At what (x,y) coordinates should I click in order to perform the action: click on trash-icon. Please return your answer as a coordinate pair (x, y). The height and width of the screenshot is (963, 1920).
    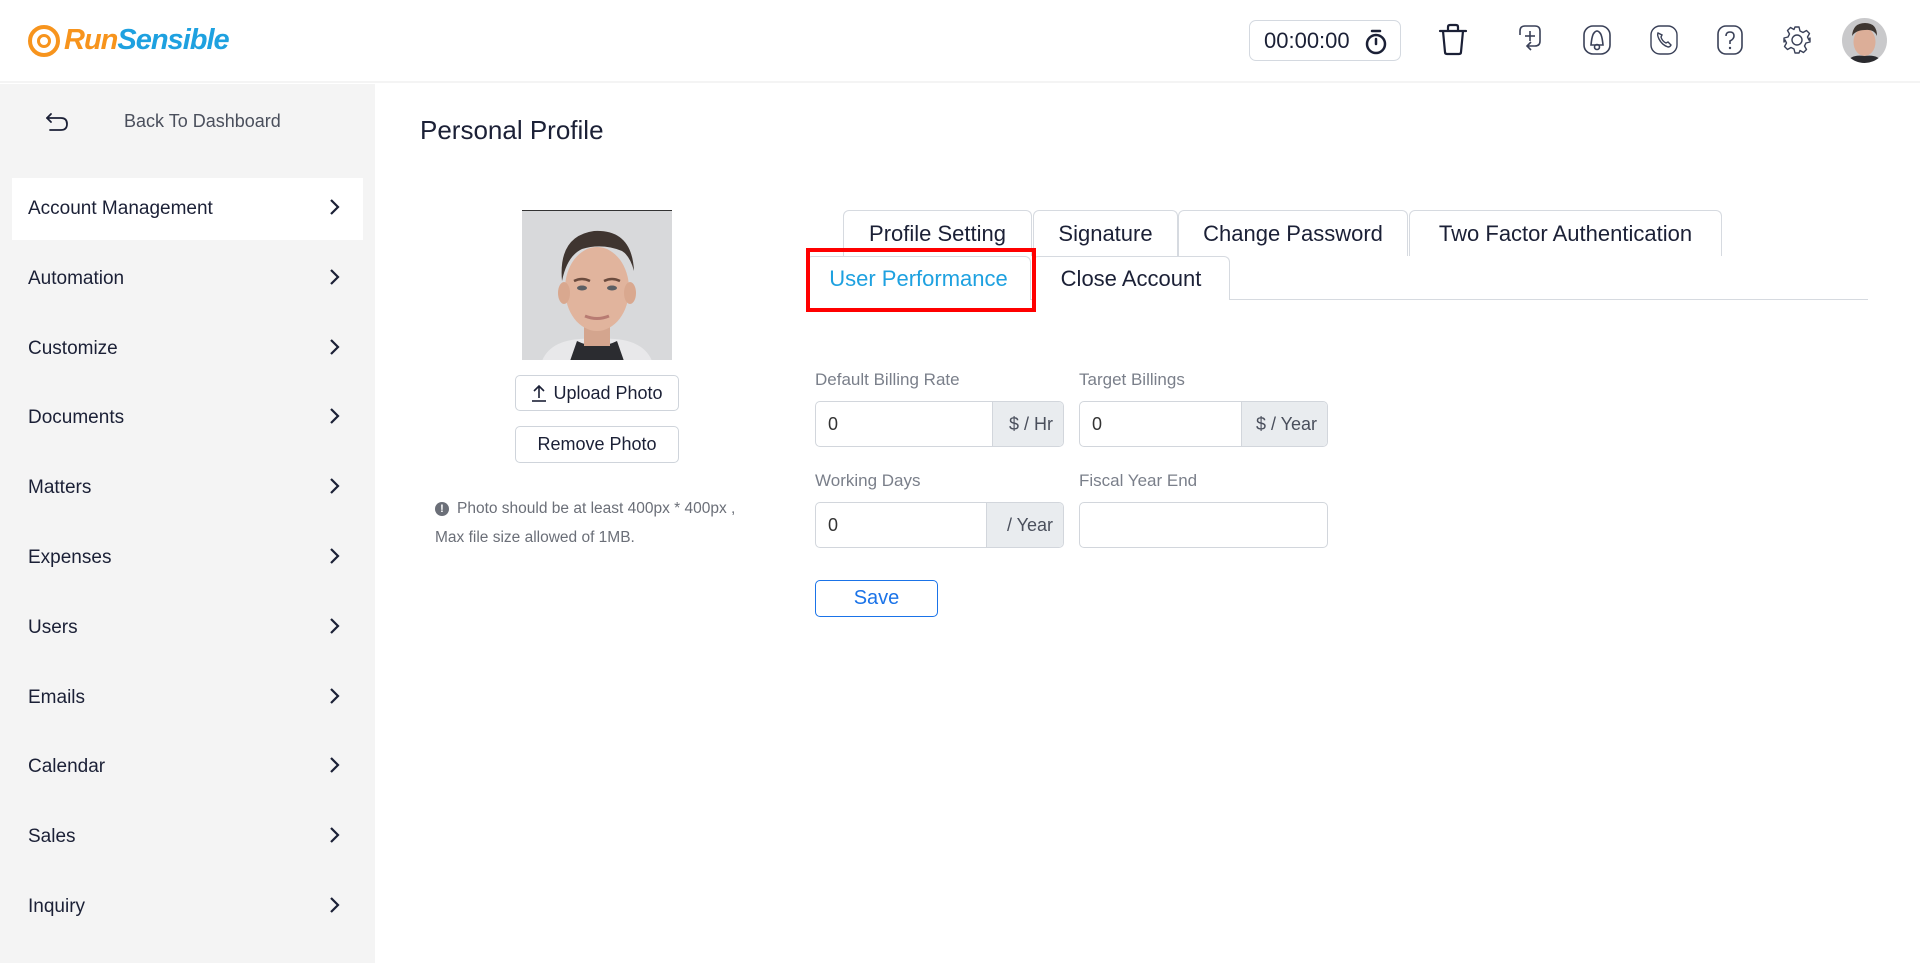
    Looking at the image, I should click on (1453, 39).